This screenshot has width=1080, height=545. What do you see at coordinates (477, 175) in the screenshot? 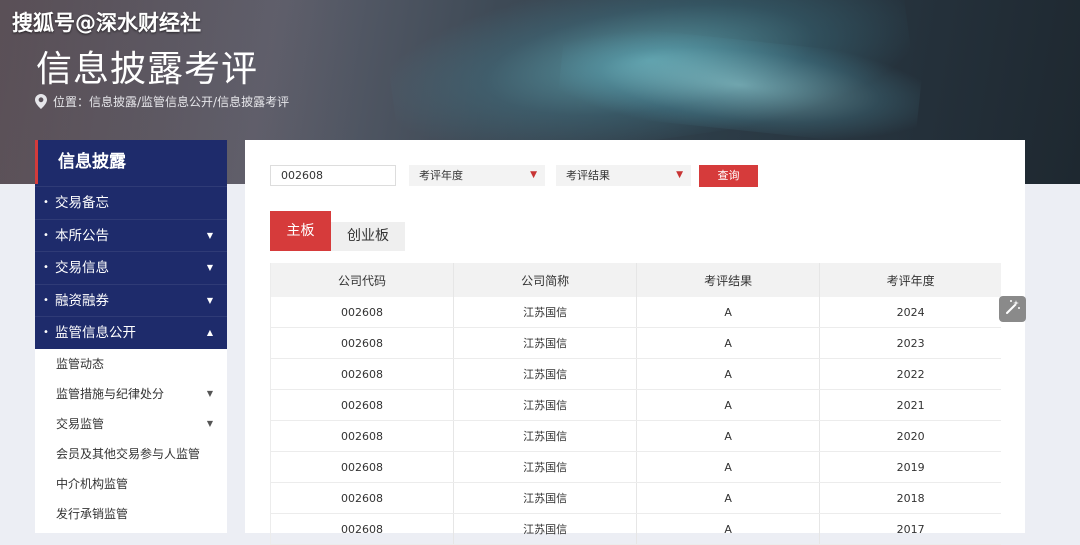
I see `year-select: 考评年度 ▼` at bounding box center [477, 175].